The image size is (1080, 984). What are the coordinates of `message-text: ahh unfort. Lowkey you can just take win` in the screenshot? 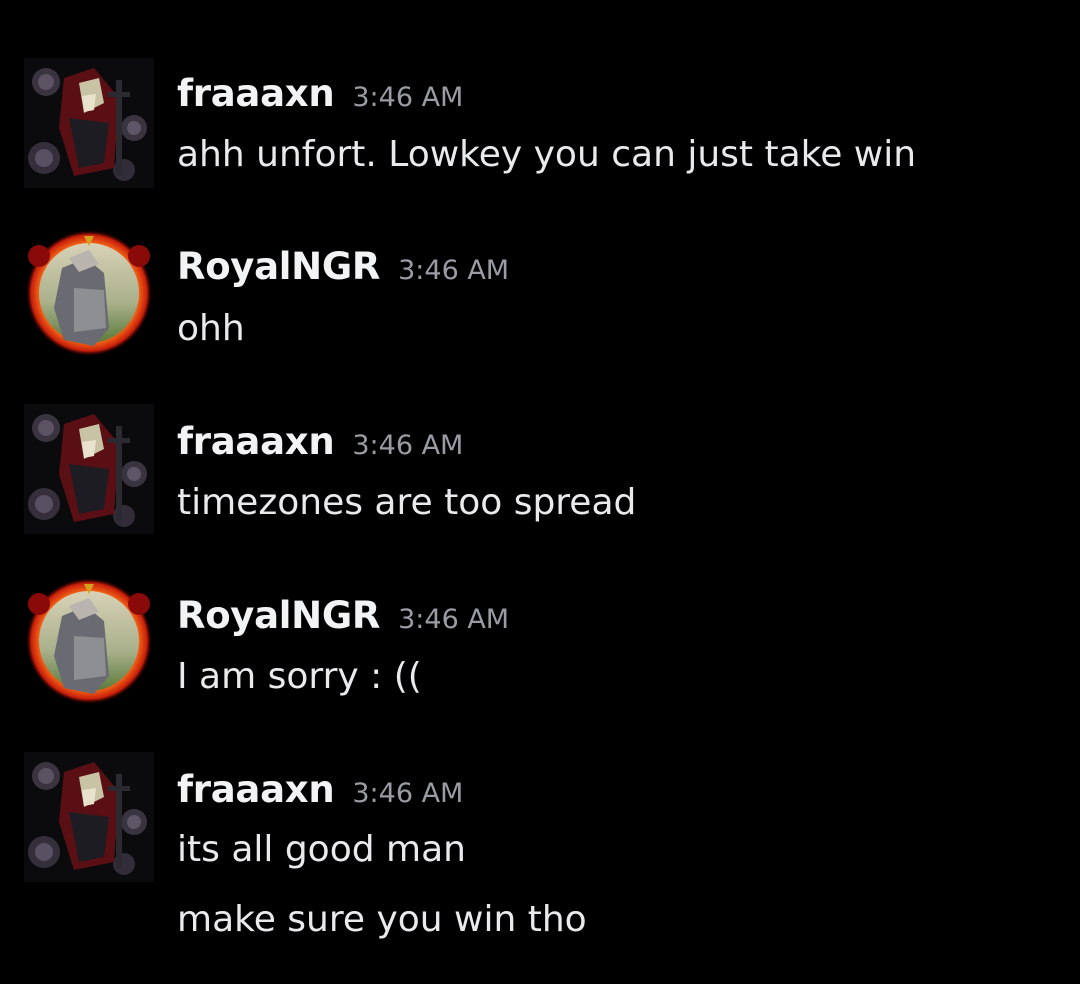 It's located at (547, 154).